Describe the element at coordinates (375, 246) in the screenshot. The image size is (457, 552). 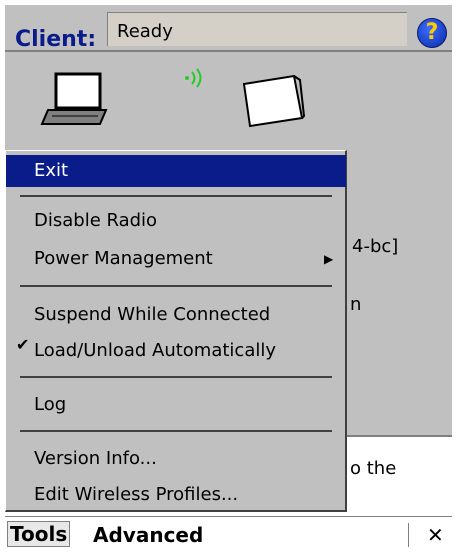
I see `partial-text-1: 4-bc]` at that location.